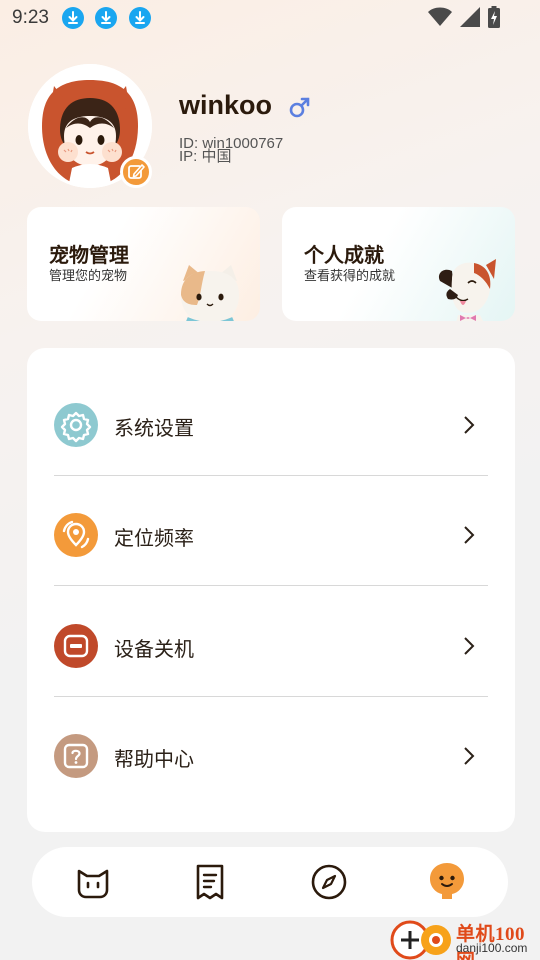 This screenshot has width=540, height=960. What do you see at coordinates (398, 264) in the screenshot?
I see `achievements-card: 个人成就 查看获得的成就` at bounding box center [398, 264].